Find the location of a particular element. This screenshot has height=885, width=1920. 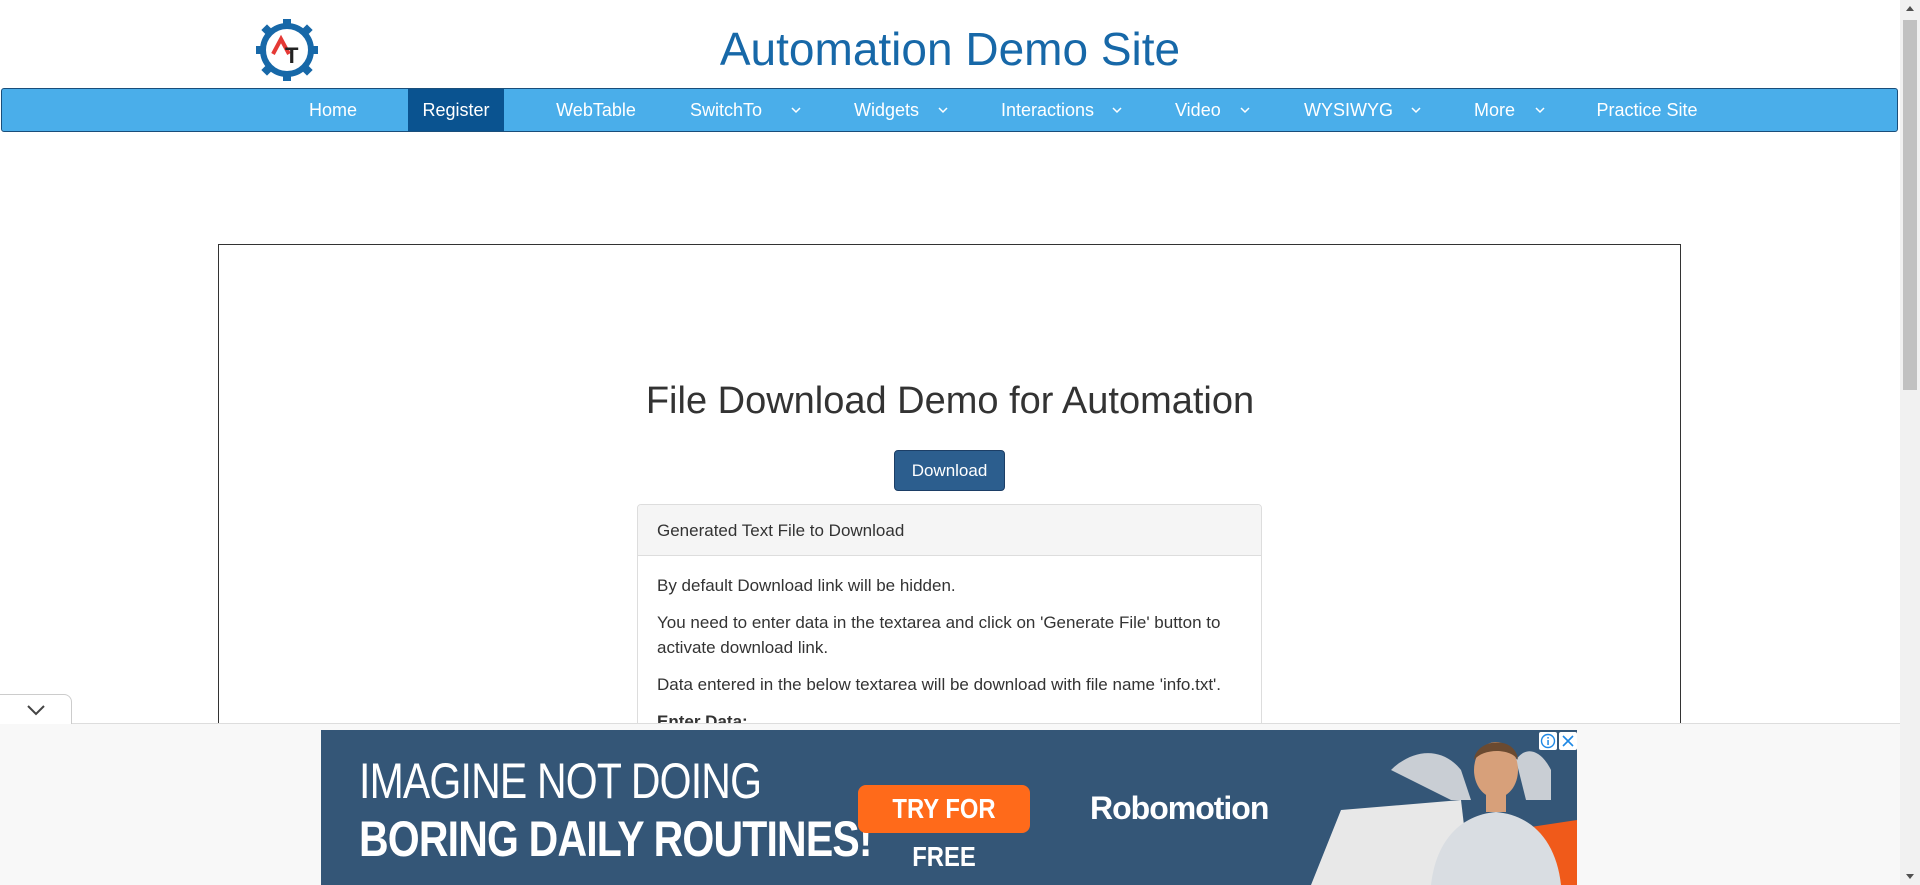

nav-interactions-label: Interactions is located at coordinates (1048, 110).